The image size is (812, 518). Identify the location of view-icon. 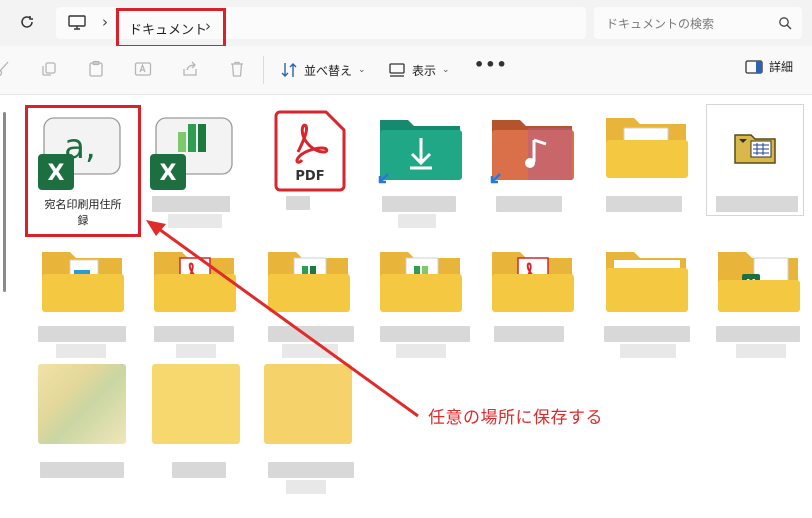
(397, 70).